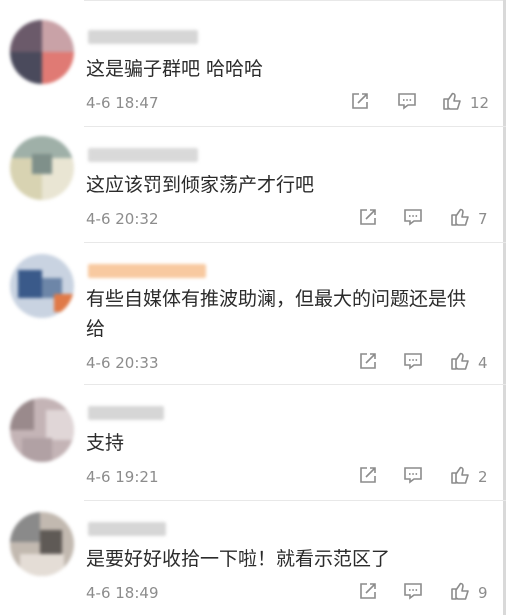 This screenshot has width=506, height=615. Describe the element at coordinates (175, 69) in the screenshot. I see `comment-text: 这是骗子群吧 哈哈哈` at that location.